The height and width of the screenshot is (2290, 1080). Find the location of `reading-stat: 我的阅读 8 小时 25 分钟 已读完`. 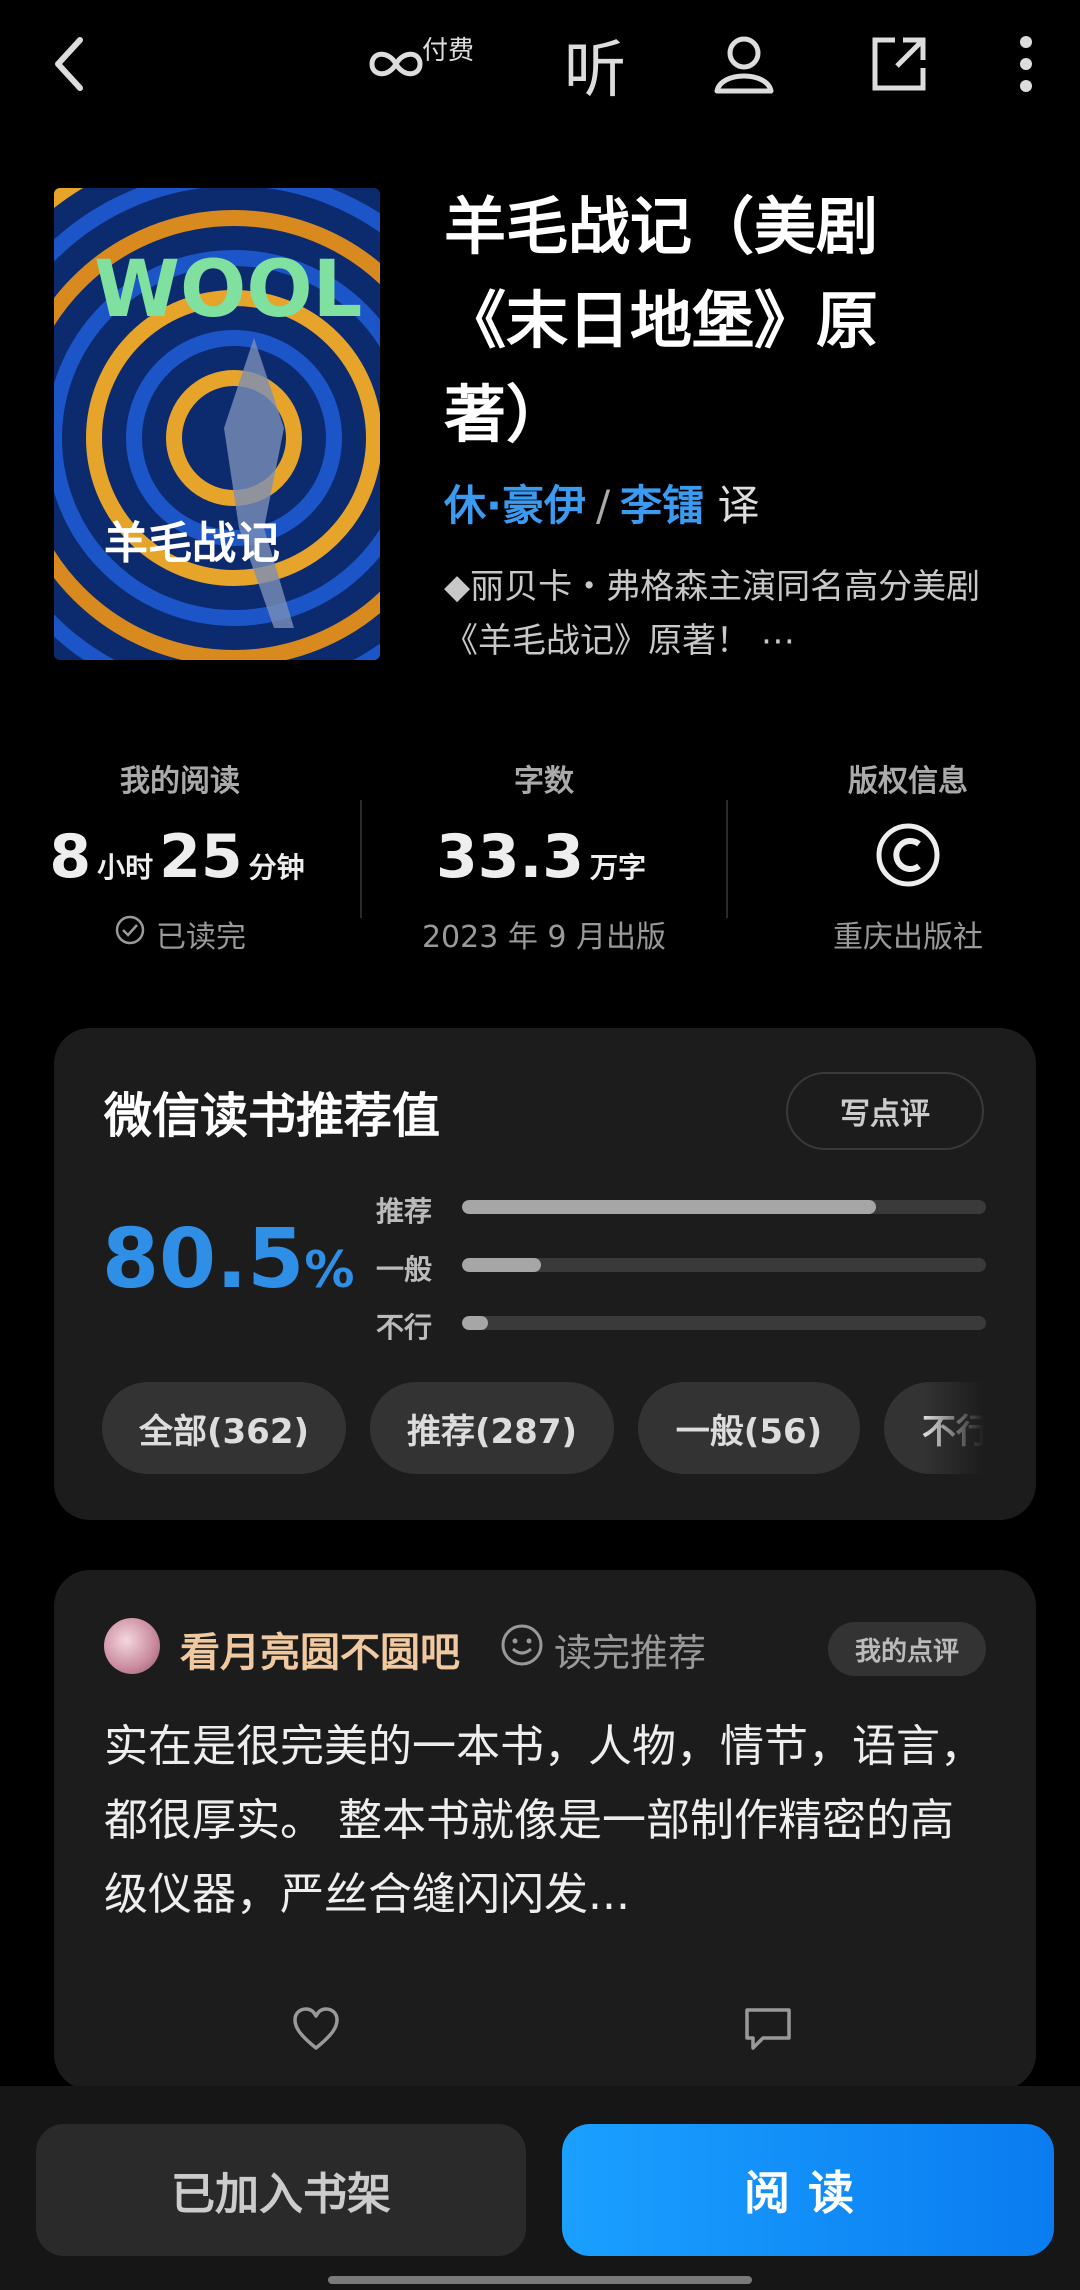

reading-stat: 我的阅读 8 小时 25 分钟 已读完 is located at coordinates (180, 856).